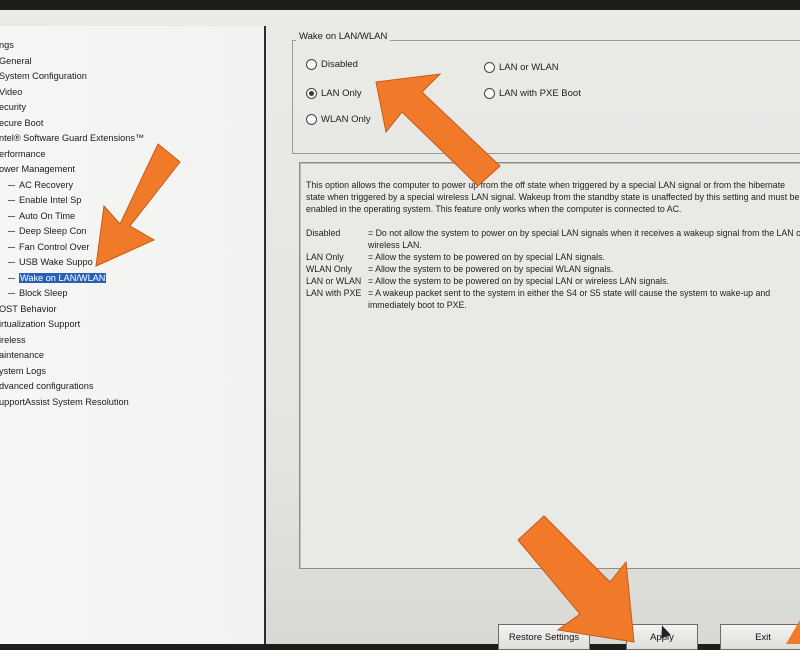 The image size is (800, 650). I want to click on tree-item-label: Wake on LAN/WLAN, so click(63, 277).